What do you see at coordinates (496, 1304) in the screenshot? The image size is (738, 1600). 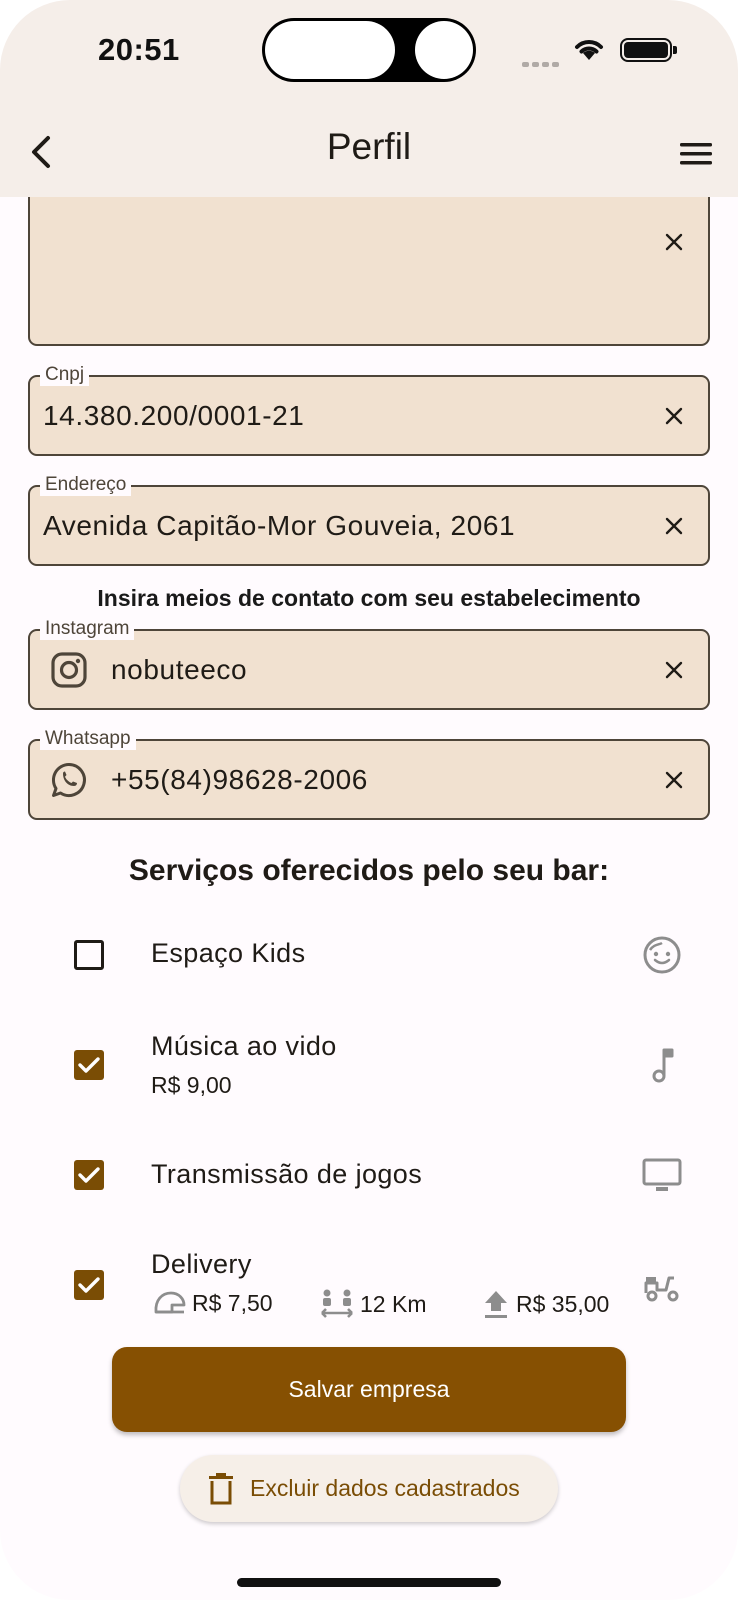 I see `upload-arrow-icon` at bounding box center [496, 1304].